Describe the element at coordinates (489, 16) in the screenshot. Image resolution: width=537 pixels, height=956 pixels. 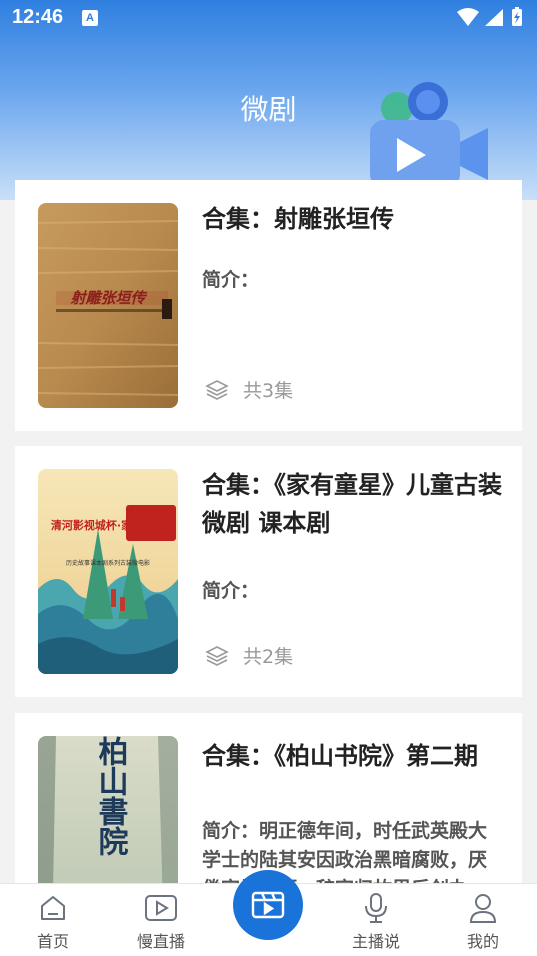
I see `system-status-icons` at that location.